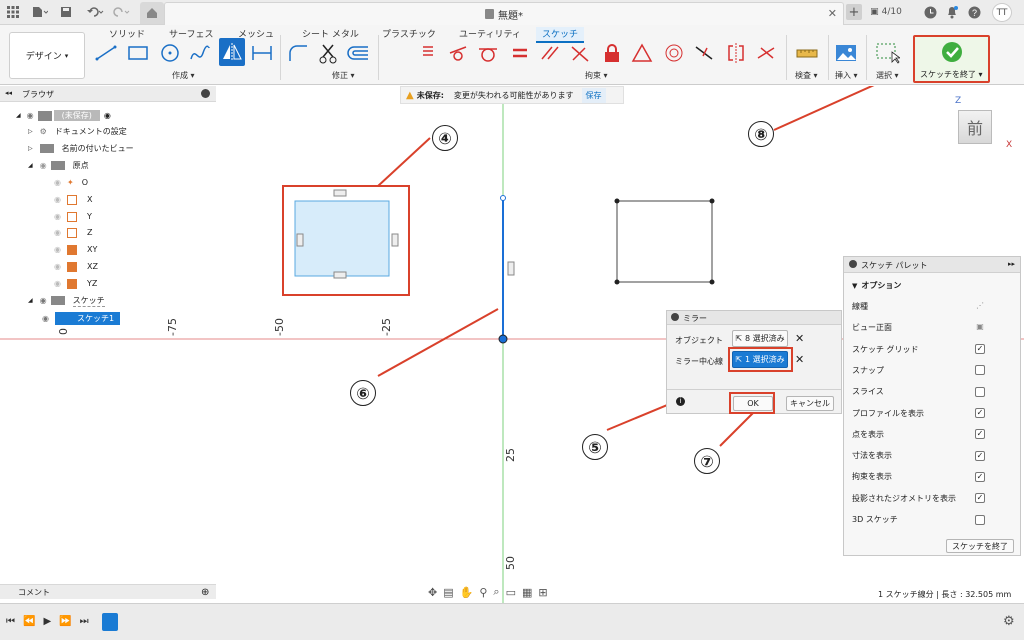  Describe the element at coordinates (886, 12) in the screenshot. I see `job-status: ▣ 4/10` at that location.